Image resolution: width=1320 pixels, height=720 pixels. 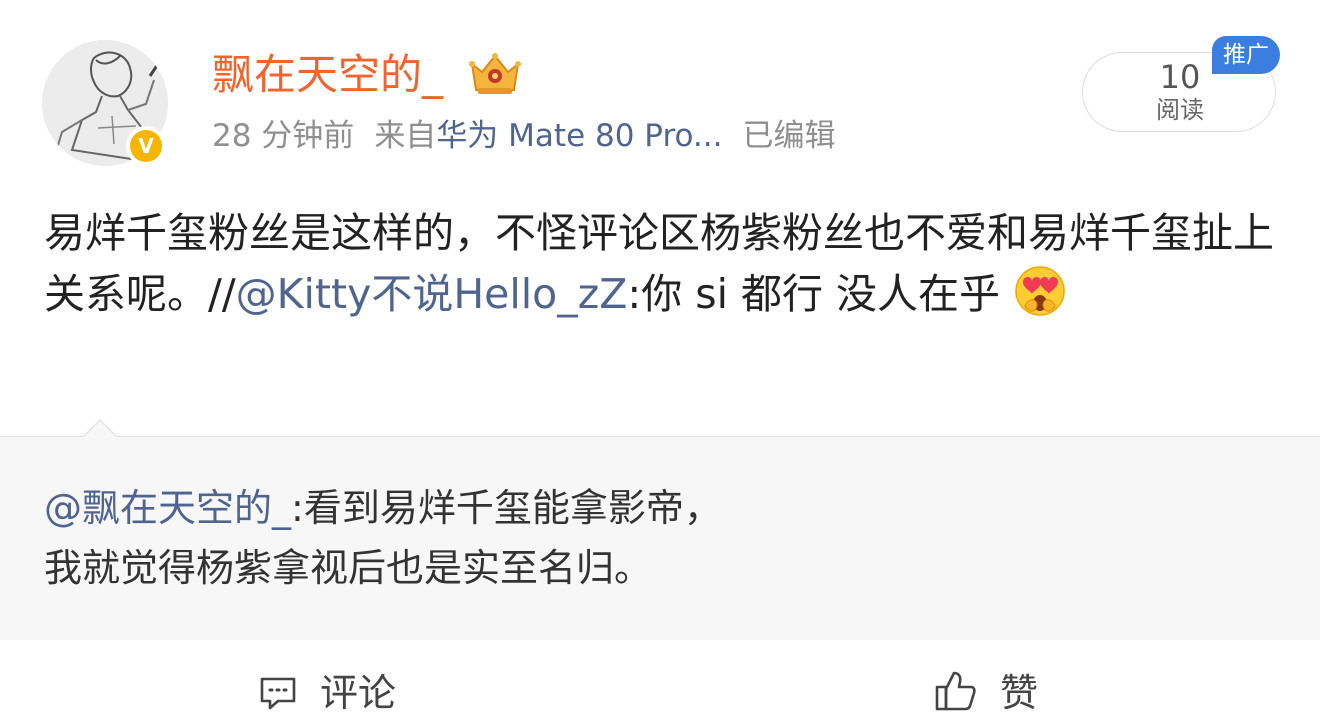 I want to click on like-button: 赞, so click(x=986, y=693).